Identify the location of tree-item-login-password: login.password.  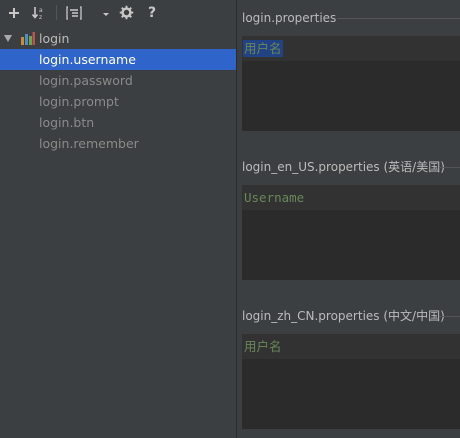
(118, 80).